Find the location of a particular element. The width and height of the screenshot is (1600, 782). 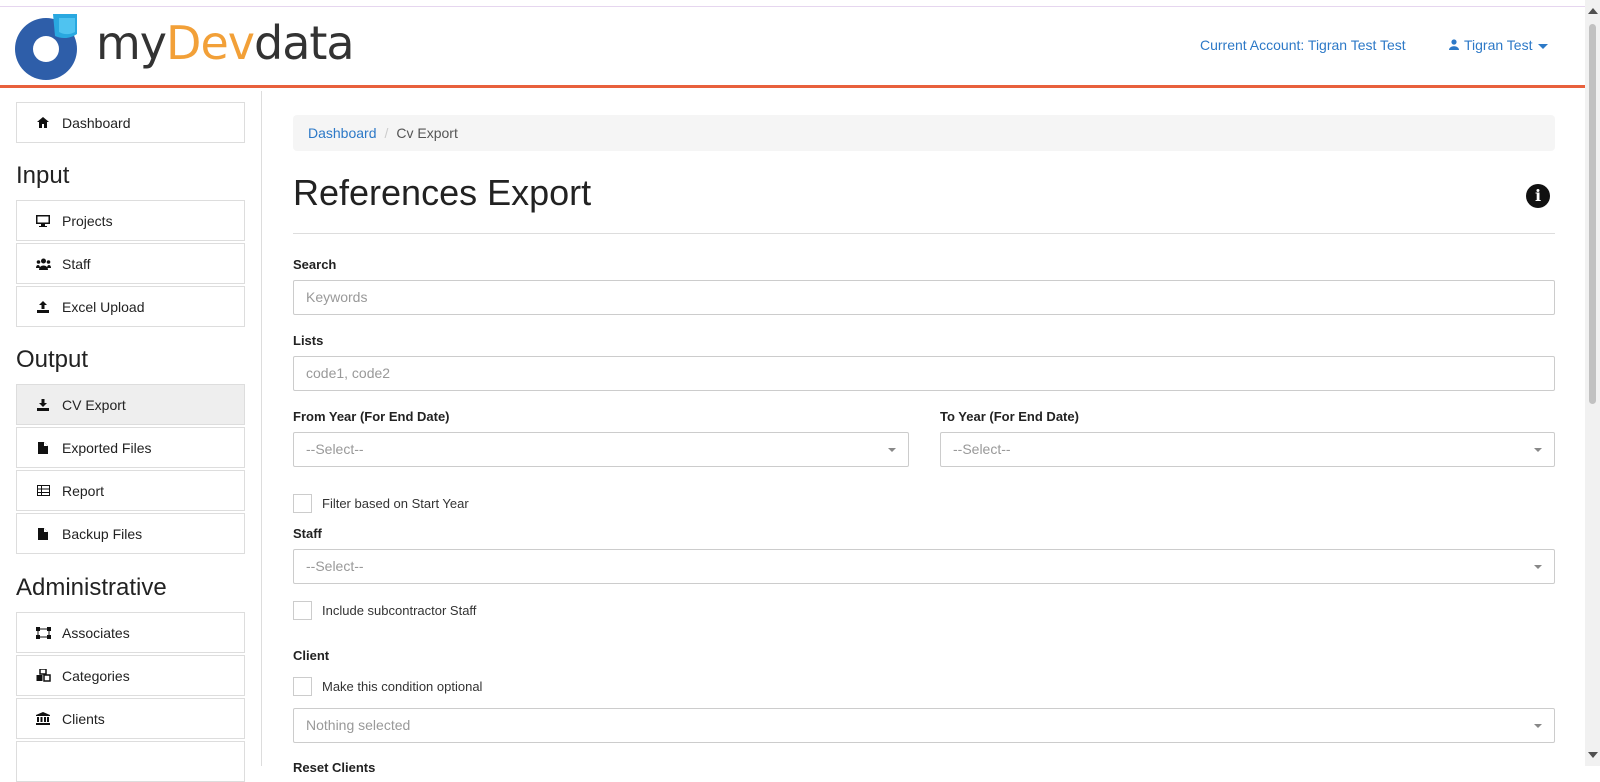

logo-mark-icon is located at coordinates (46, 47).